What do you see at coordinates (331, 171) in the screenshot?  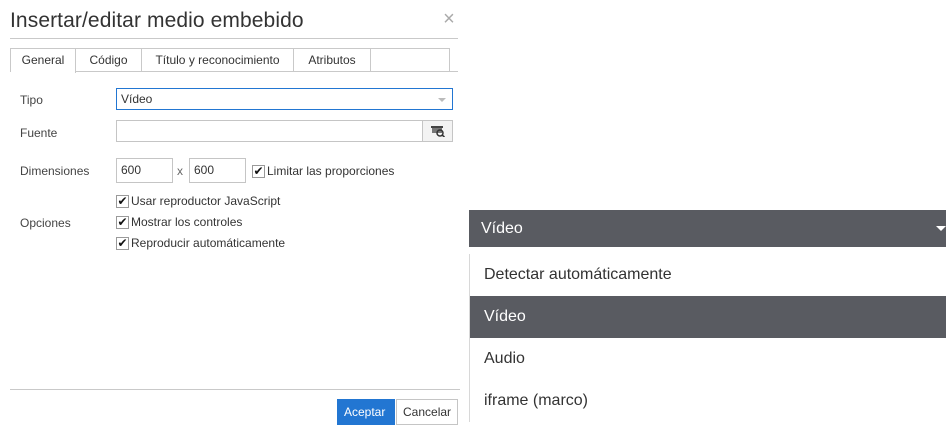 I see `limitar-label: Limitar las proporciones` at bounding box center [331, 171].